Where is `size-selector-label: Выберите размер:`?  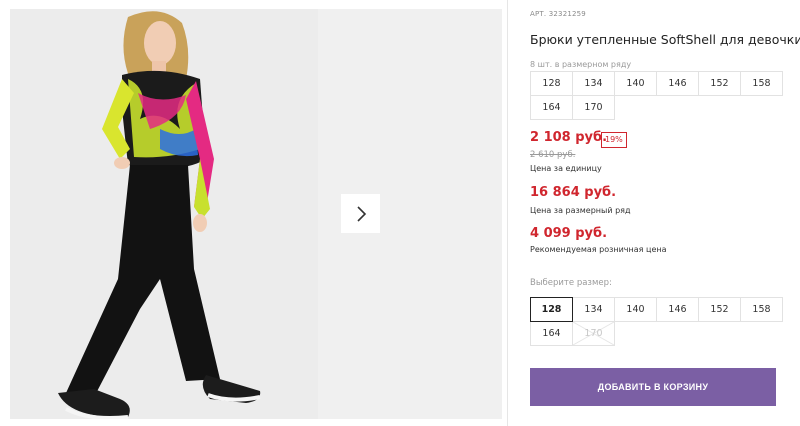
size-selector-label: Выберите размер: is located at coordinates (571, 283).